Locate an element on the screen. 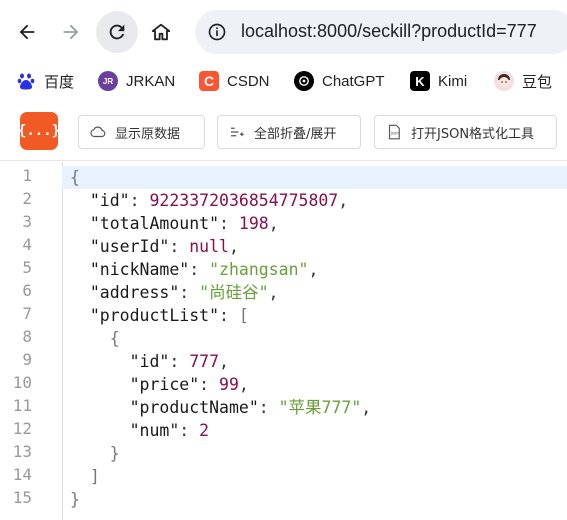 Image resolution: width=567 pixels, height=520 pixels. bookmark-csdn: C CSDN is located at coordinates (234, 81).